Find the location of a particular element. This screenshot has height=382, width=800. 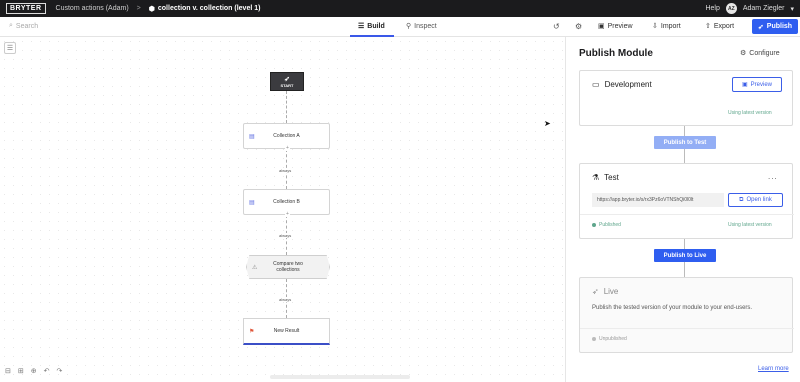

live-unpublished-status: Unpublished is located at coordinates (609, 339).